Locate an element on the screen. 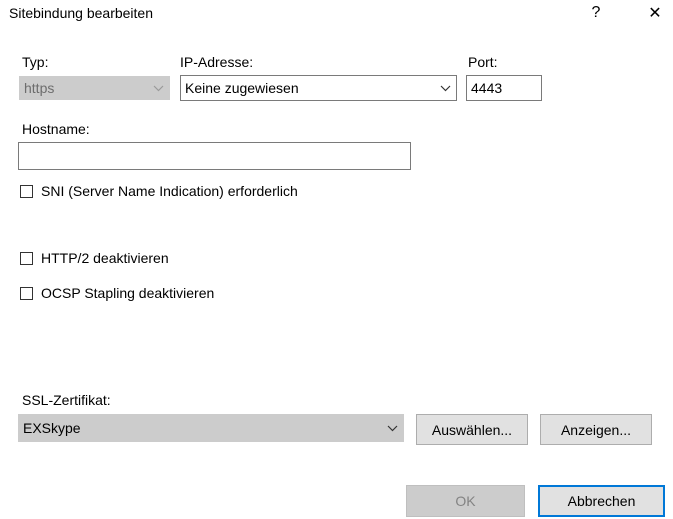  close-button: ✕ is located at coordinates (655, 13).